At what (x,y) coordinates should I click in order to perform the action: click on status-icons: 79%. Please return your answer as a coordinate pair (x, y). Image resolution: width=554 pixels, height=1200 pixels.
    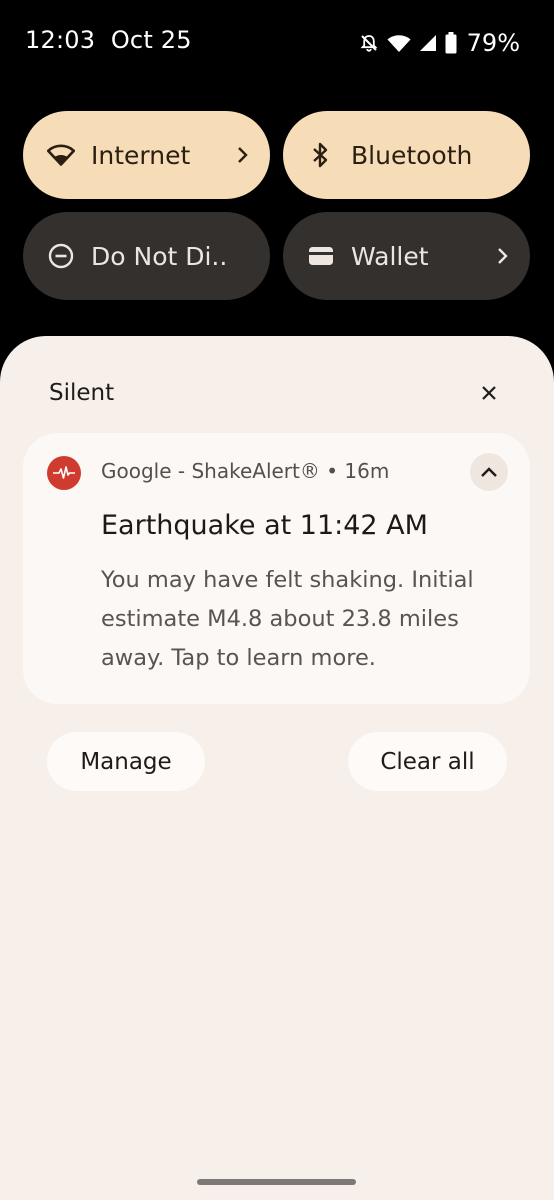
    Looking at the image, I should click on (439, 43).